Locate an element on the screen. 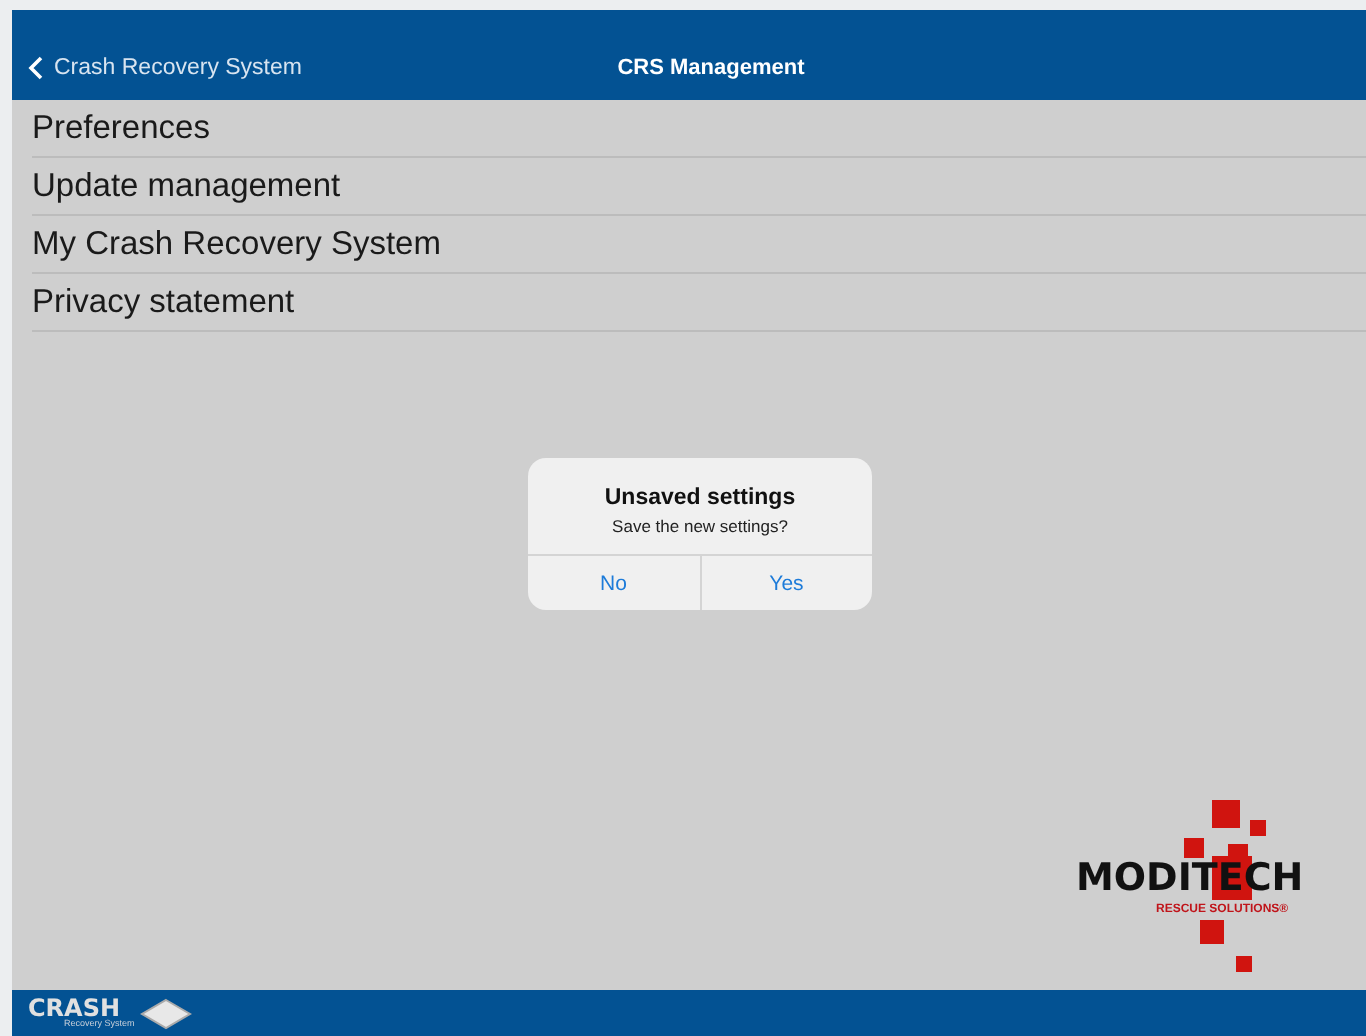  dialog-button: No is located at coordinates (613, 583).